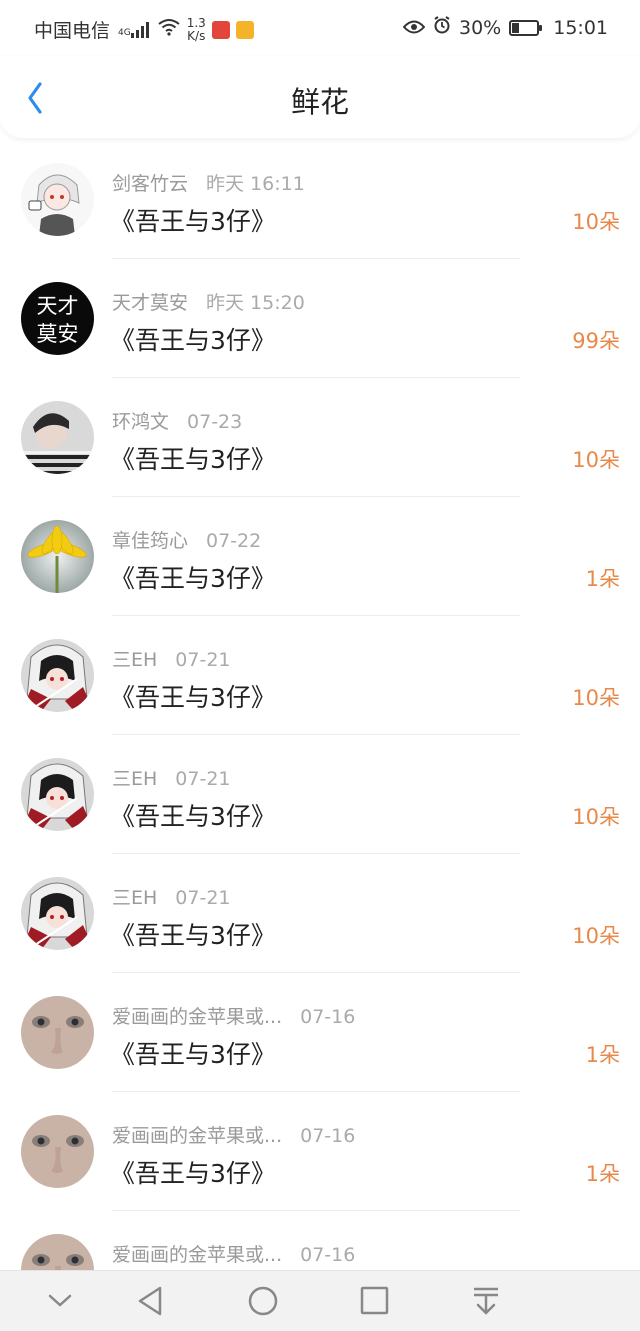 The image size is (640, 1331). I want to click on nav-recents-button, so click(374, 1301).